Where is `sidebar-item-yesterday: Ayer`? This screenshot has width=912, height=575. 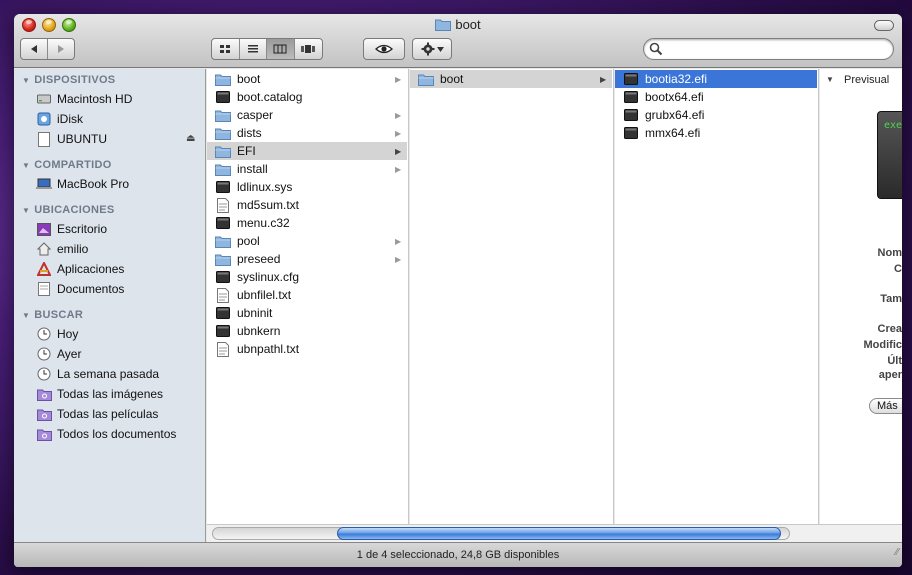 sidebar-item-yesterday: Ayer is located at coordinates (121, 354).